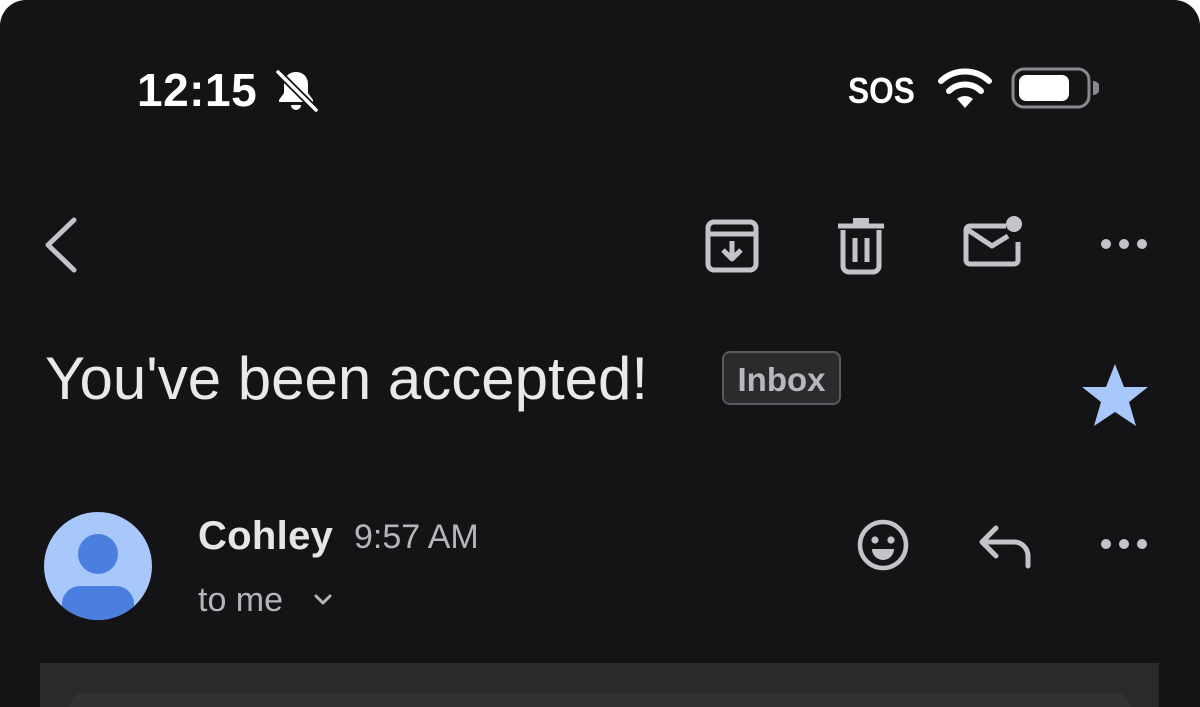 The image size is (1200, 707). I want to click on sender-avatar, so click(98, 566).